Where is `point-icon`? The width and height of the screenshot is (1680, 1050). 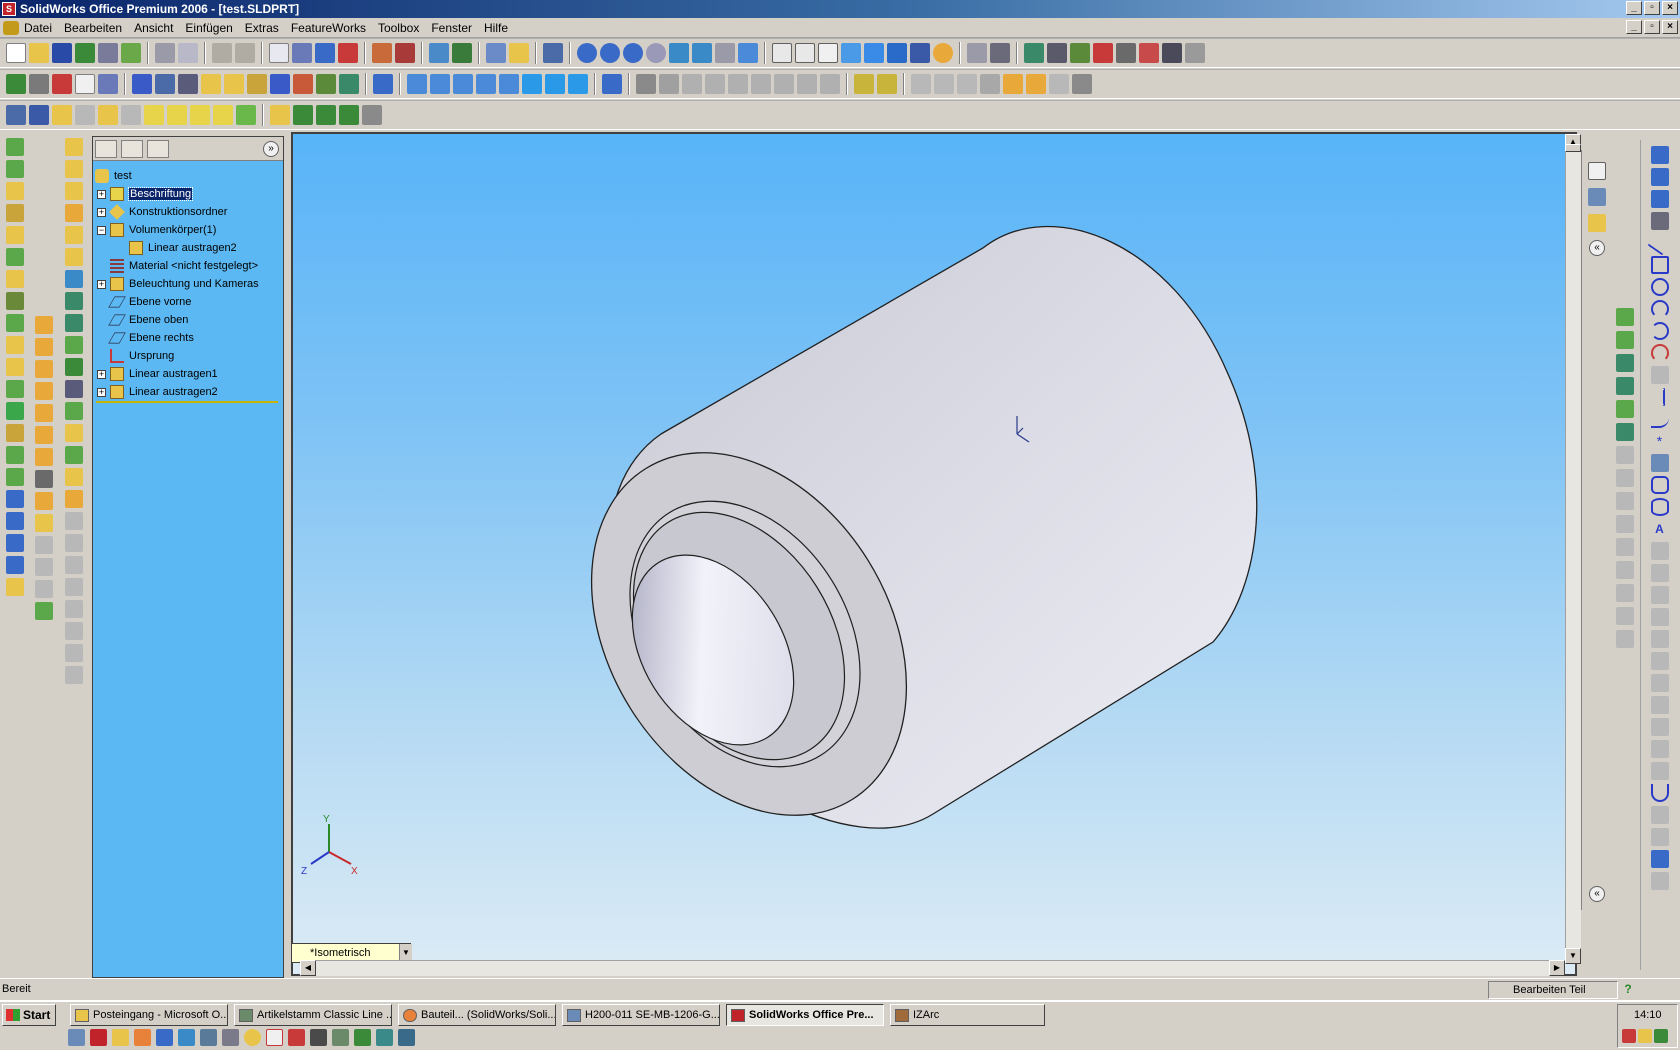 point-icon is located at coordinates (326, 115).